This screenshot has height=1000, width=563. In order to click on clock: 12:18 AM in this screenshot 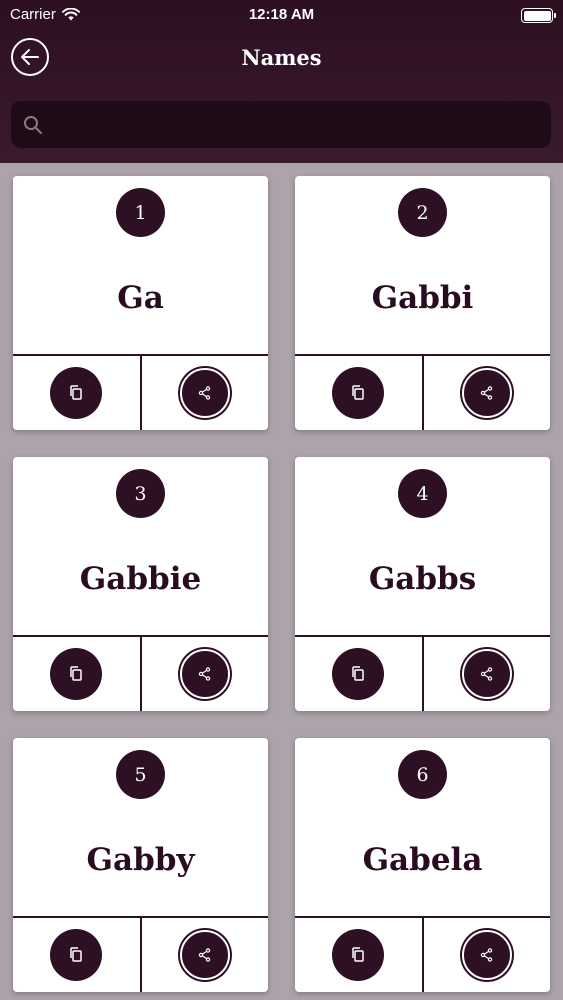, I will do `click(281, 14)`.